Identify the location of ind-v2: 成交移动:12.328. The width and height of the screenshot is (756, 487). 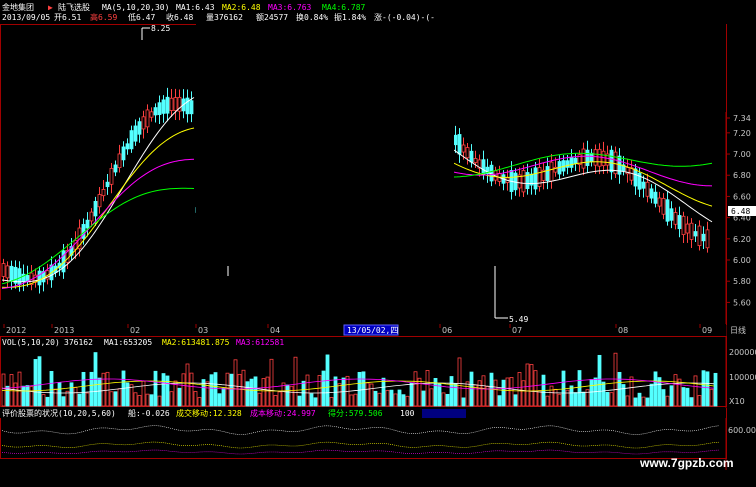
(209, 413).